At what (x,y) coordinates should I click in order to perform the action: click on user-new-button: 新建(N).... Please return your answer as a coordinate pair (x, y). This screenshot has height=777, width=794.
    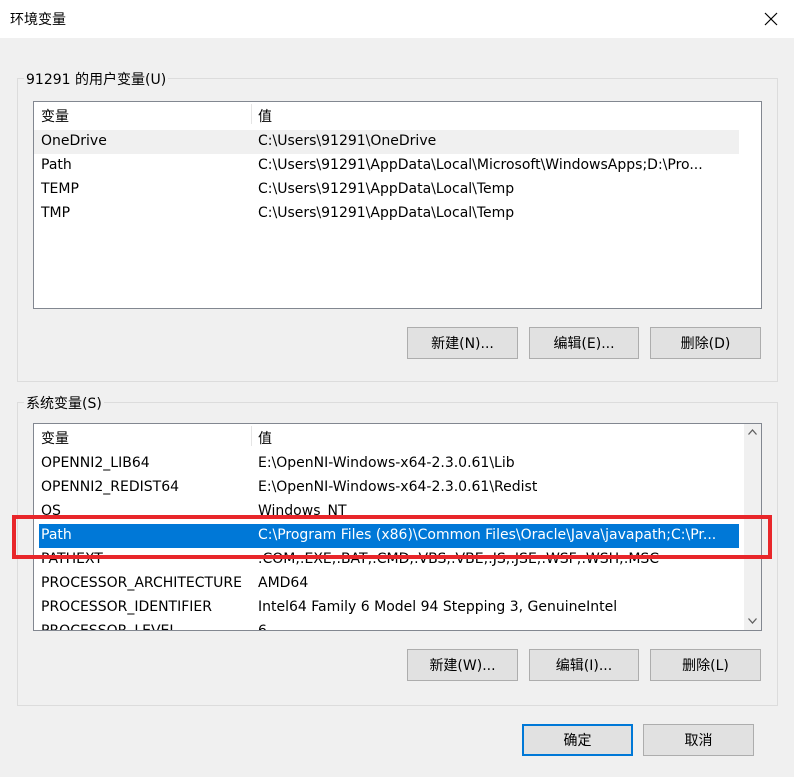
    Looking at the image, I should click on (462, 343).